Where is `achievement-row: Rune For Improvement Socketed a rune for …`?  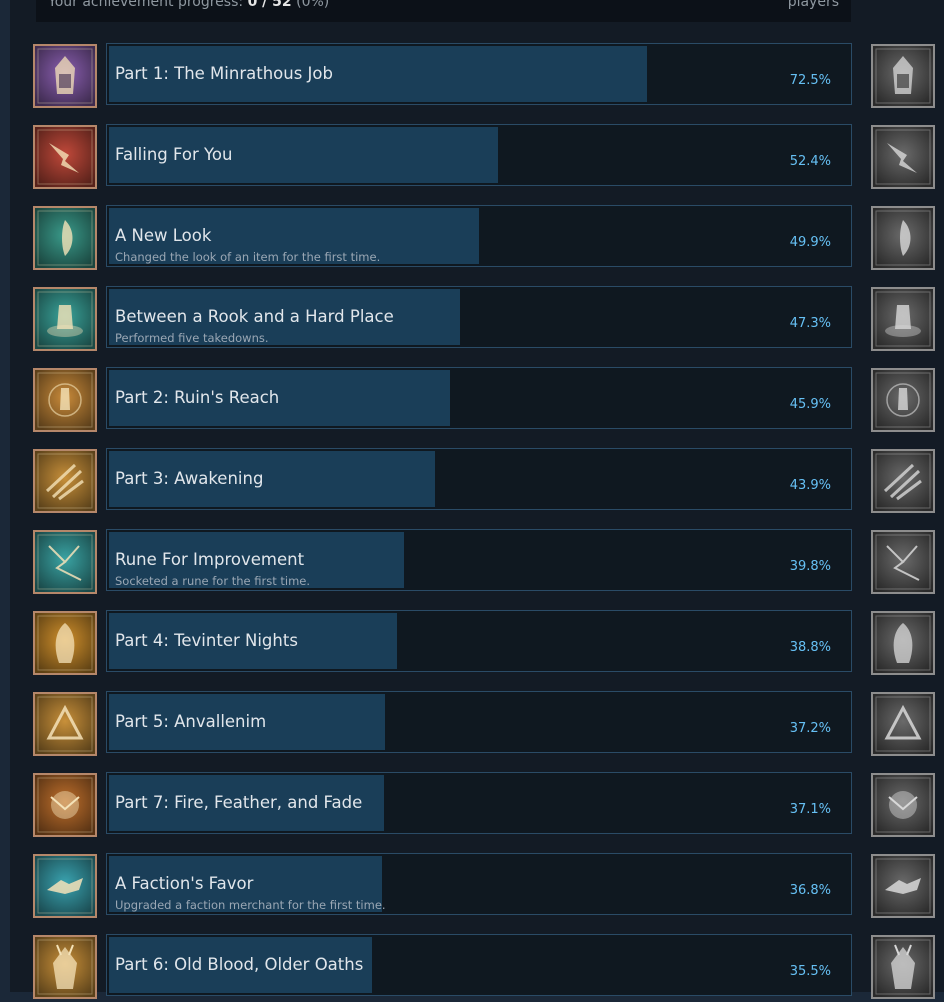
achievement-row: Rune For Improvement Socketed a rune for … is located at coordinates (472, 563).